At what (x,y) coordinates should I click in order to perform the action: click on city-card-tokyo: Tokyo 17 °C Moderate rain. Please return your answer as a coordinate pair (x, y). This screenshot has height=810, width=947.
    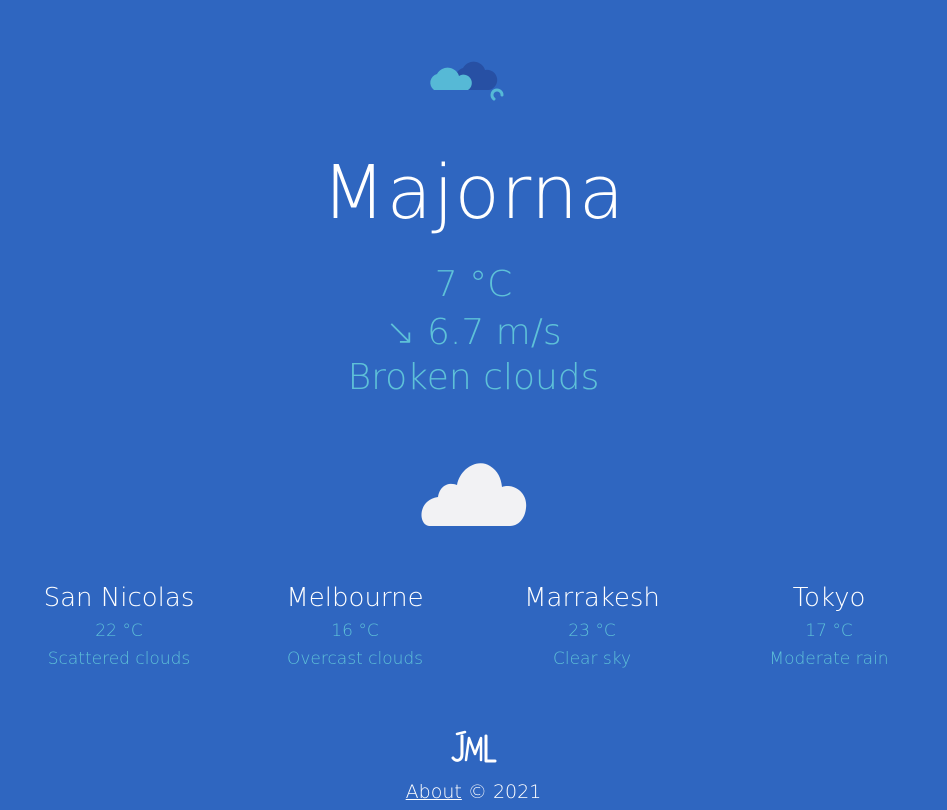
    Looking at the image, I should click on (828, 626).